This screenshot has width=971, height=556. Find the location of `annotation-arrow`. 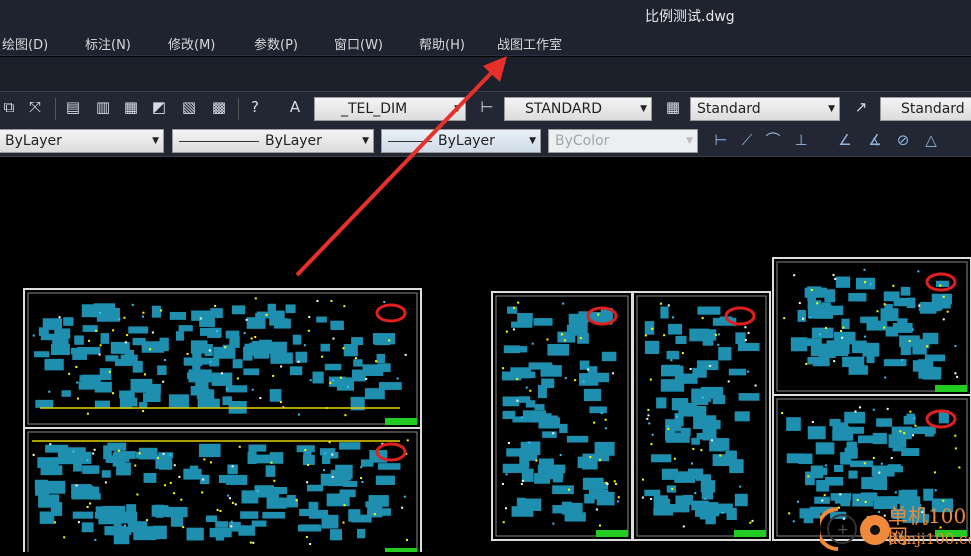

annotation-arrow is located at coordinates (401, 166).